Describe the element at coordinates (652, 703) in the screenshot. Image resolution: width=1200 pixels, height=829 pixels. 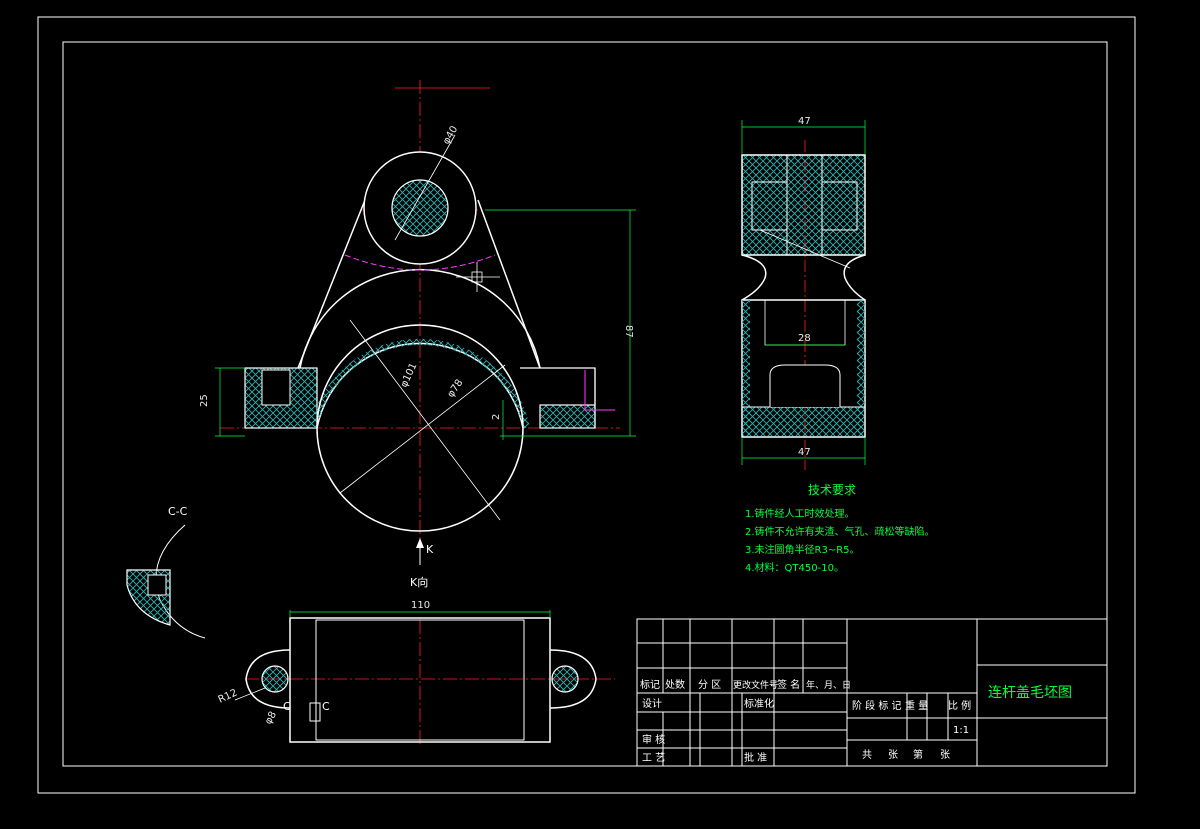
I see `tb-design: 设计` at that location.